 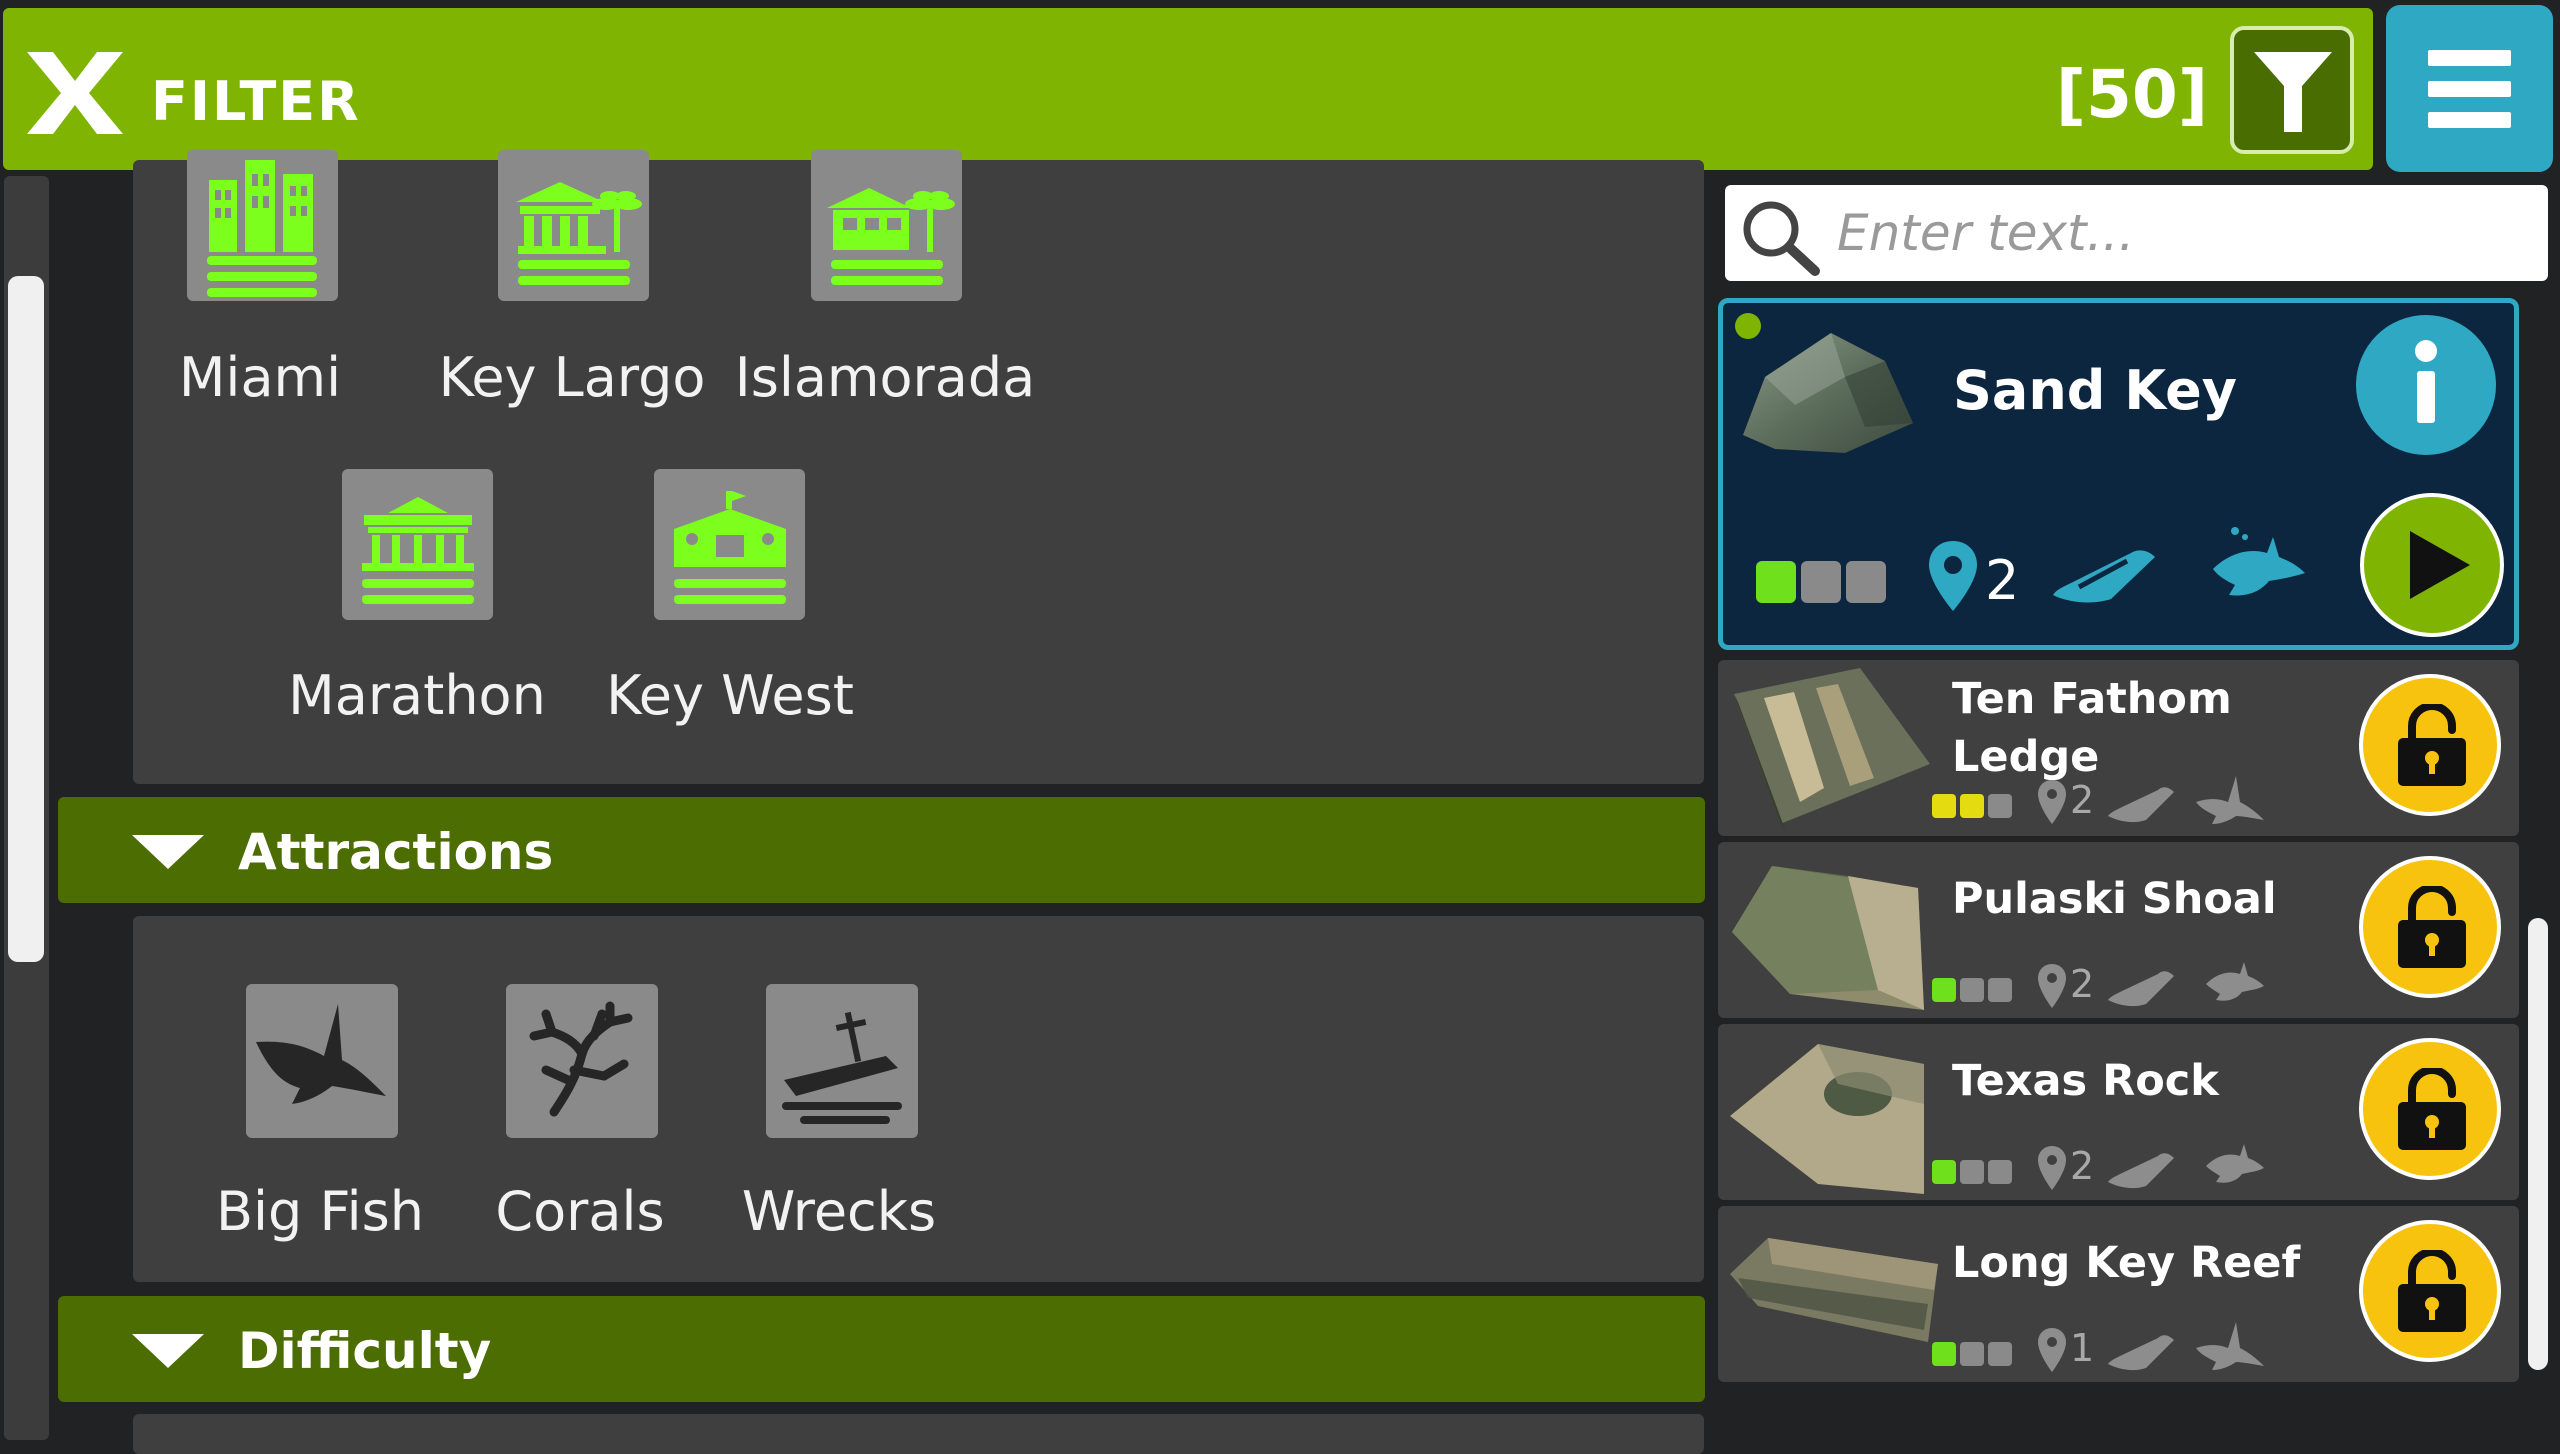 I want to click on hamburger-icon, so click(x=2469, y=58).